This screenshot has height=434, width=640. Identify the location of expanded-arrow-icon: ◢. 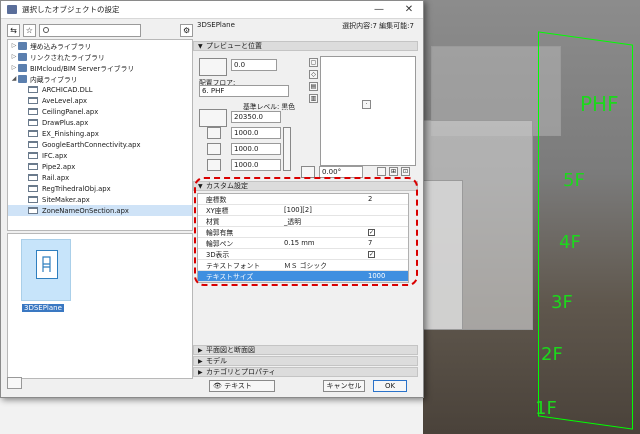
(14, 78).